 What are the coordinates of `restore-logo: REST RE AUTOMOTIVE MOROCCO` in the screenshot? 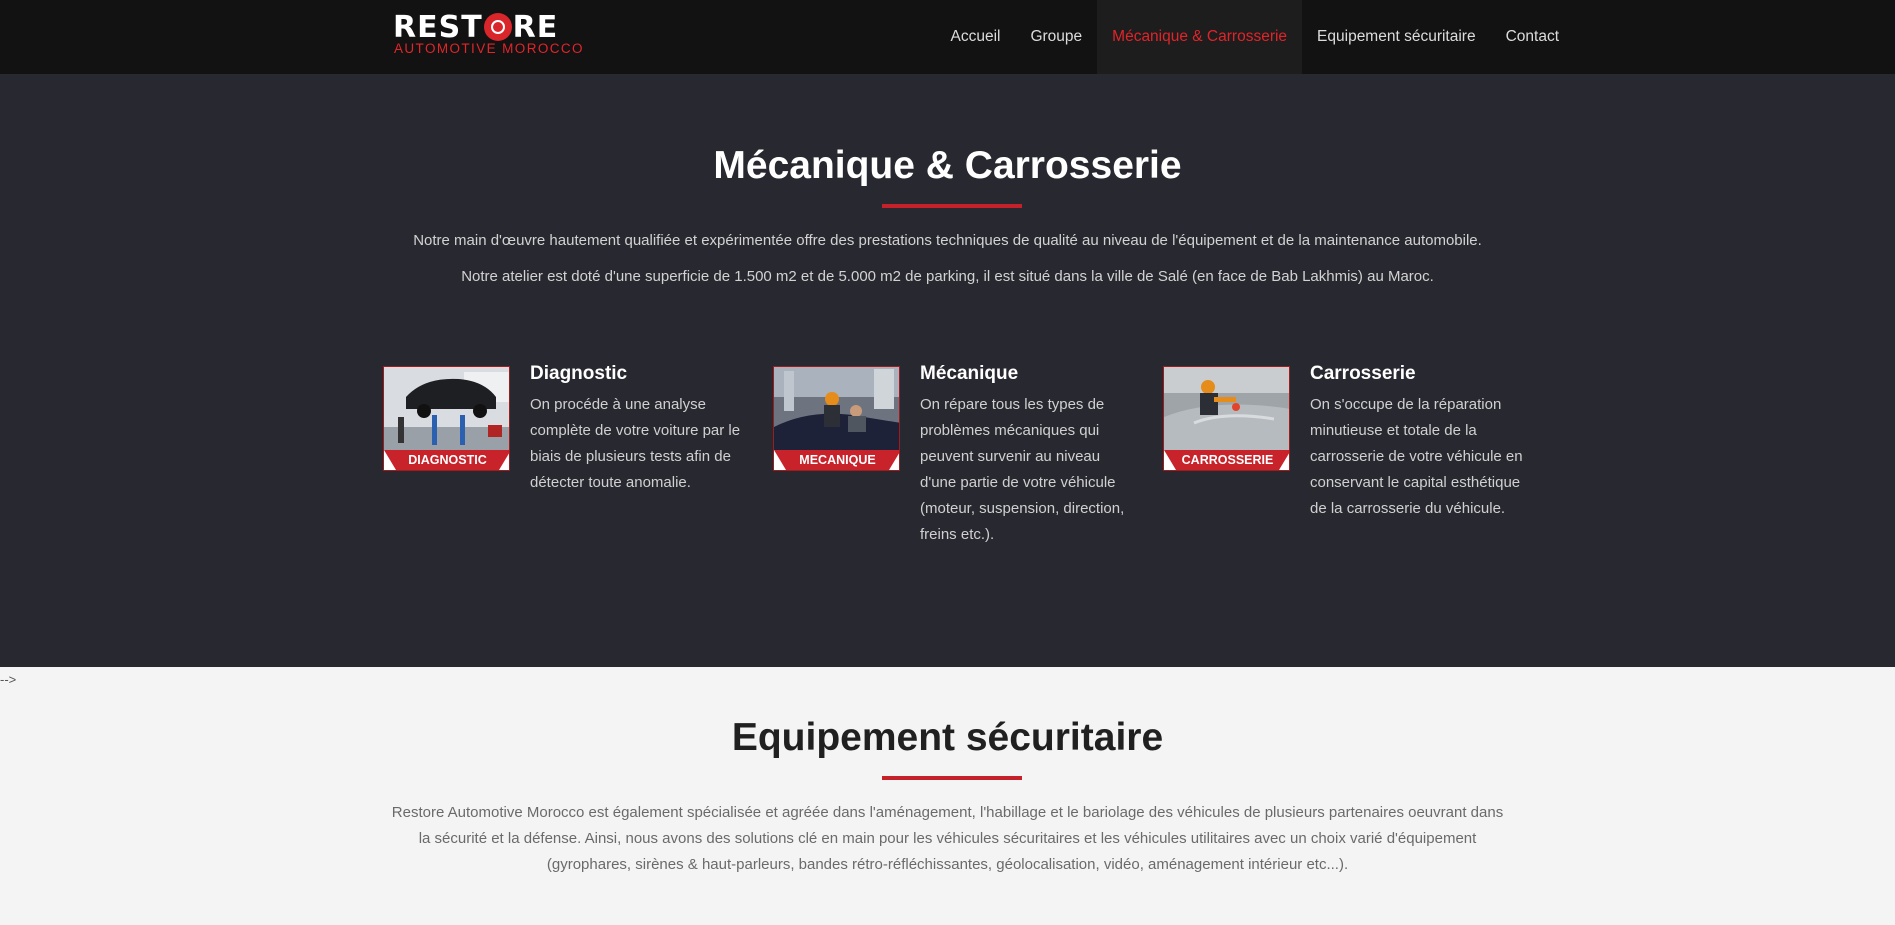 It's located at (488, 33).